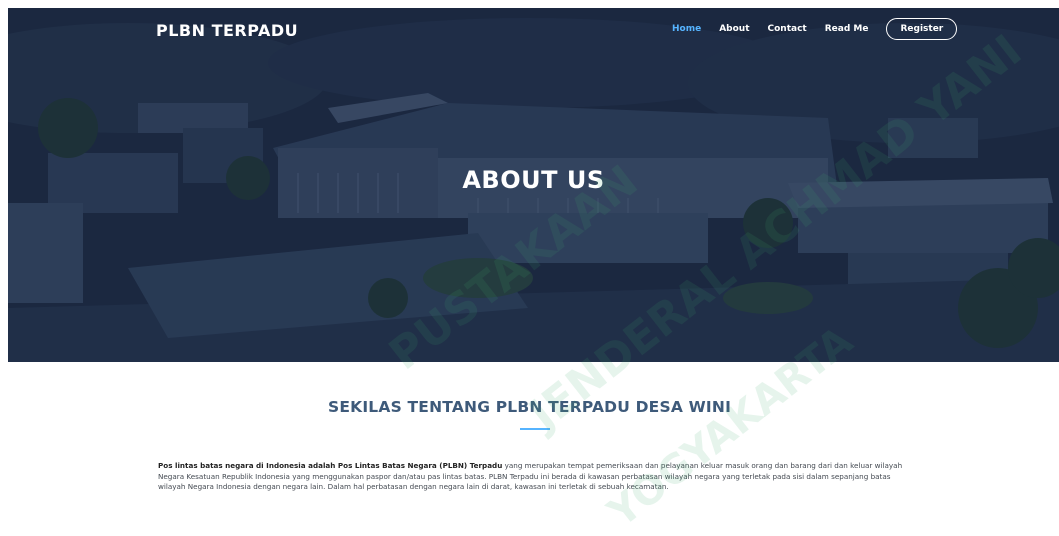  Describe the element at coordinates (815, 29) in the screenshot. I see `main-nav: Home About Contact Read Me Register` at that location.